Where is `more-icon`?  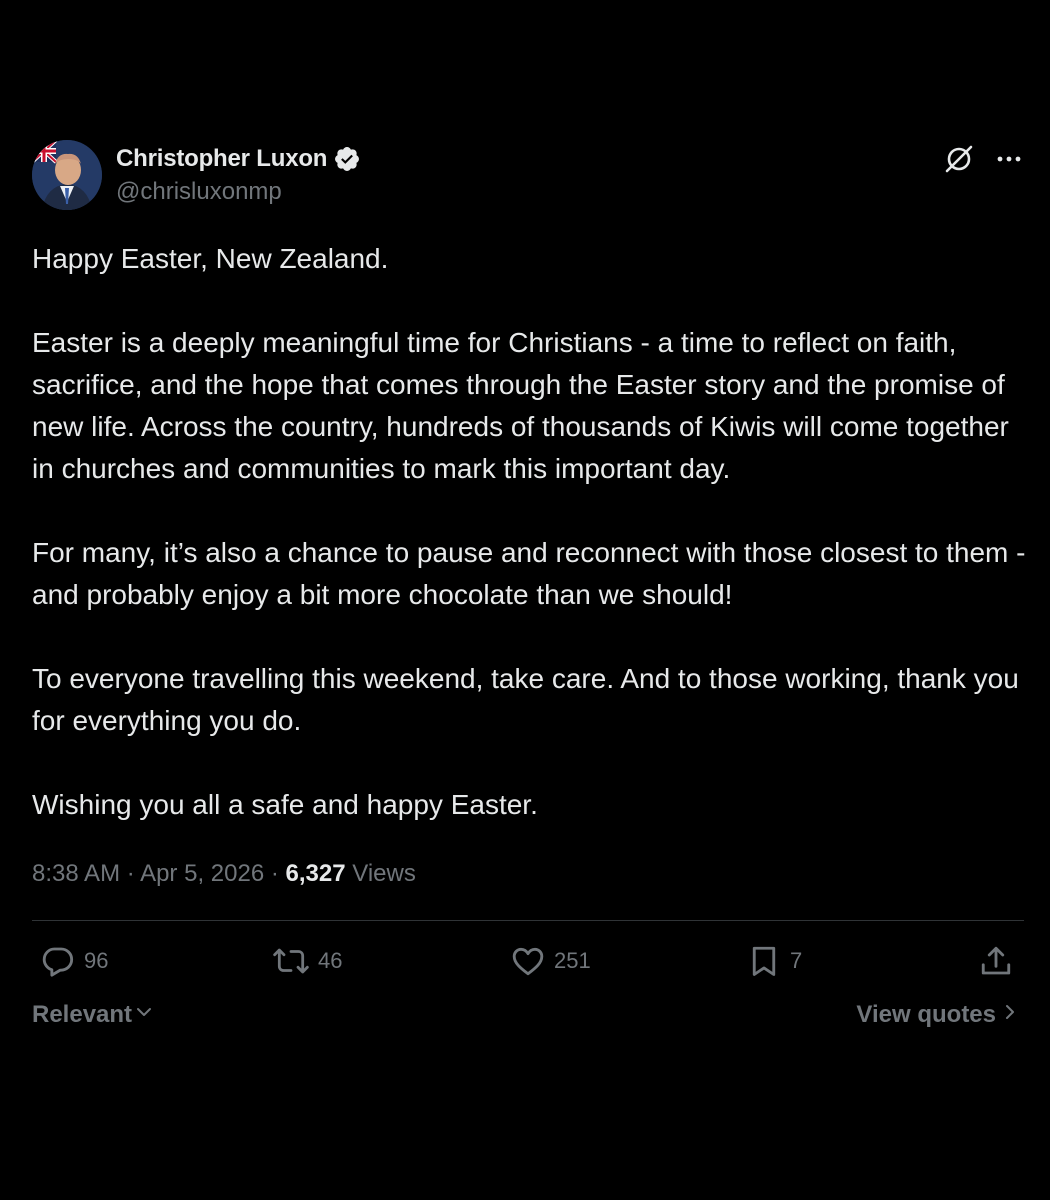
more-icon is located at coordinates (1009, 159).